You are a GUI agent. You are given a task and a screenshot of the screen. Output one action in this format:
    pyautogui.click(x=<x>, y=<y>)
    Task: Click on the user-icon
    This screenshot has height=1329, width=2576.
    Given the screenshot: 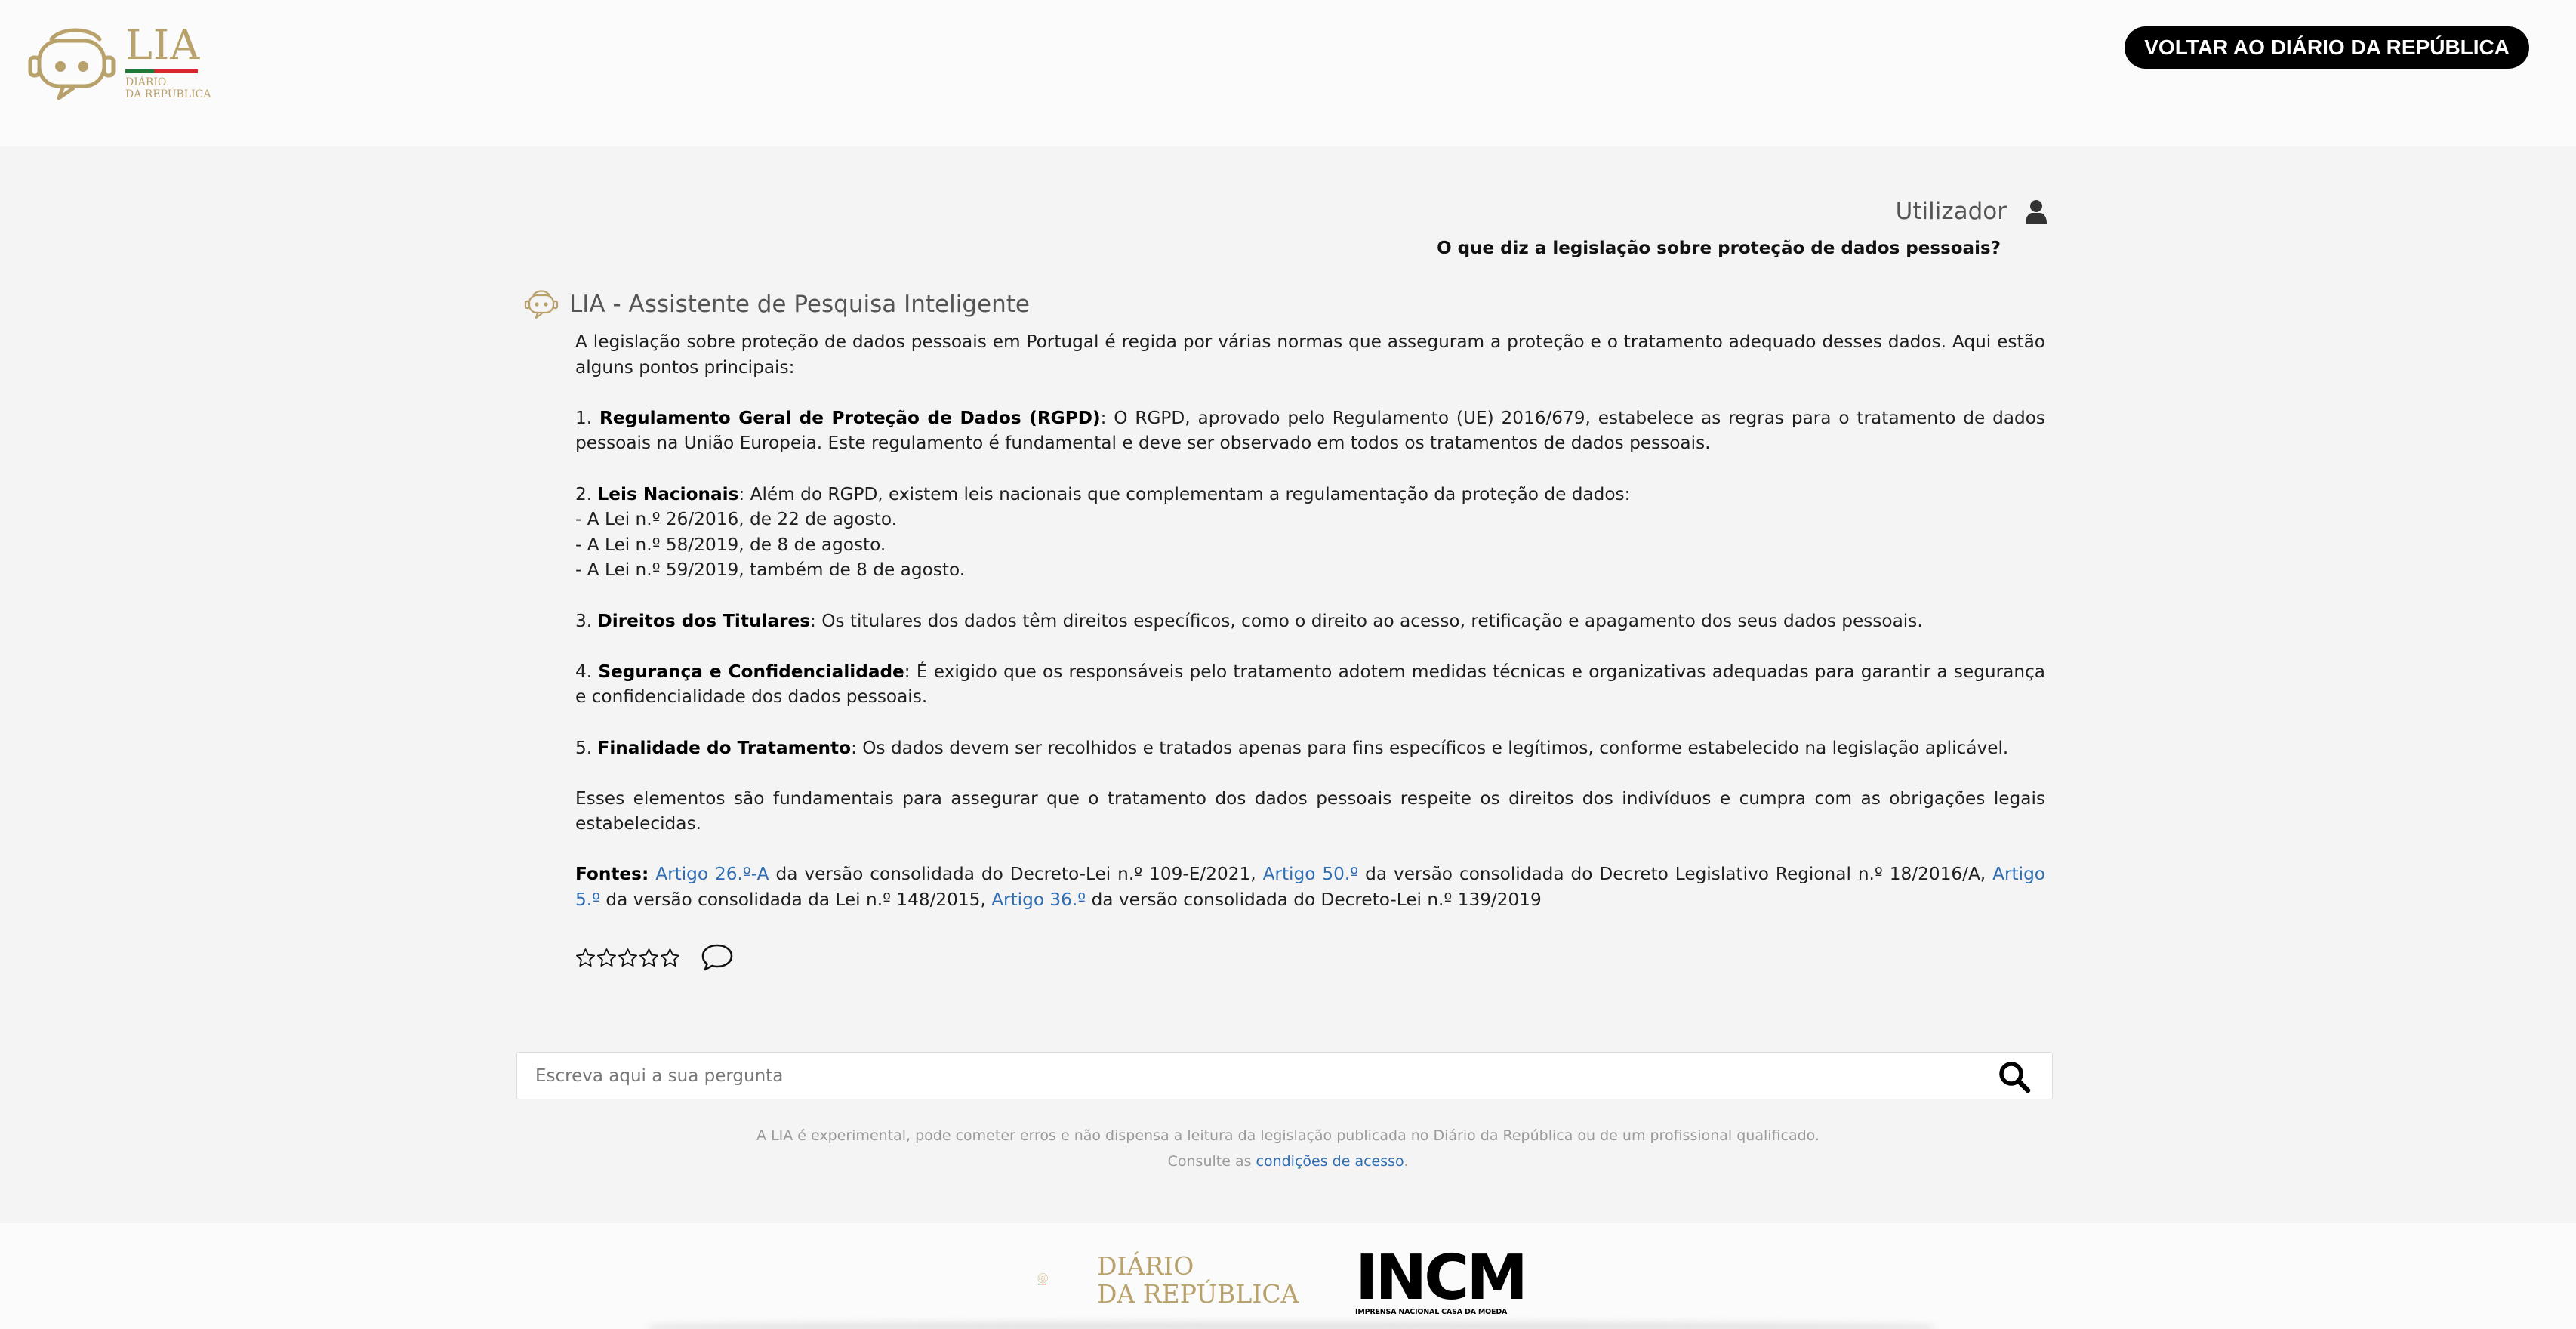 What is the action you would take?
    pyautogui.click(x=2037, y=212)
    